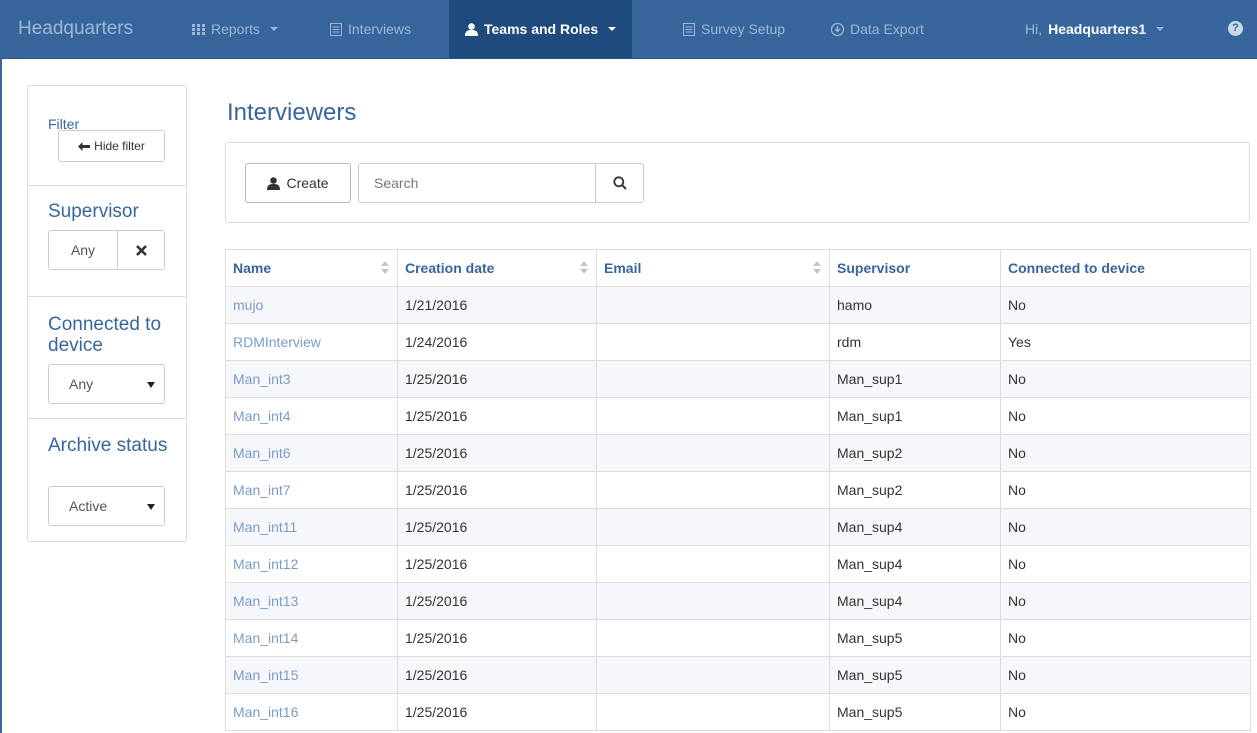 The height and width of the screenshot is (733, 1257). Describe the element at coordinates (915, 305) in the screenshot. I see `supervisor-cell: hamo` at that location.